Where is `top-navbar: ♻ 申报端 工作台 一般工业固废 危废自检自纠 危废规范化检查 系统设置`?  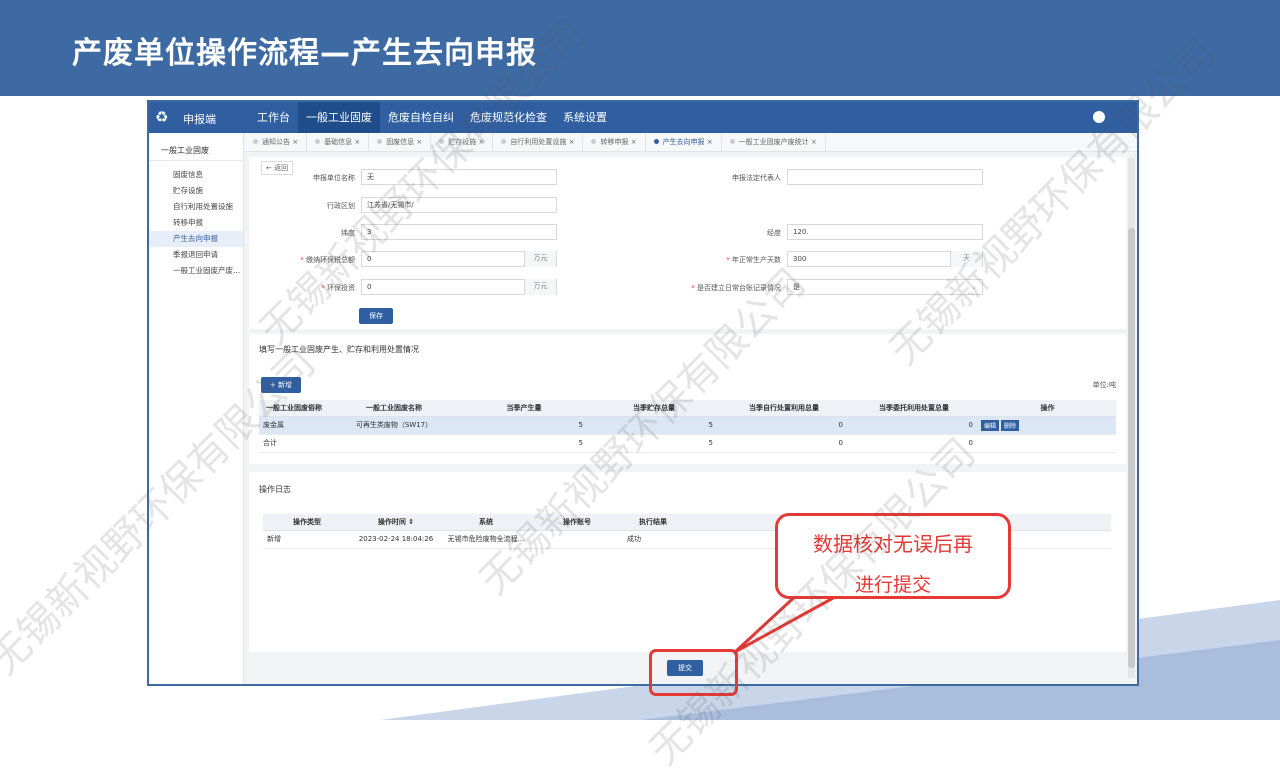
top-navbar: ♻ 申报端 工作台 一般工业固废 危废自检自纠 危废规范化检查 系统设置 is located at coordinates (643, 117).